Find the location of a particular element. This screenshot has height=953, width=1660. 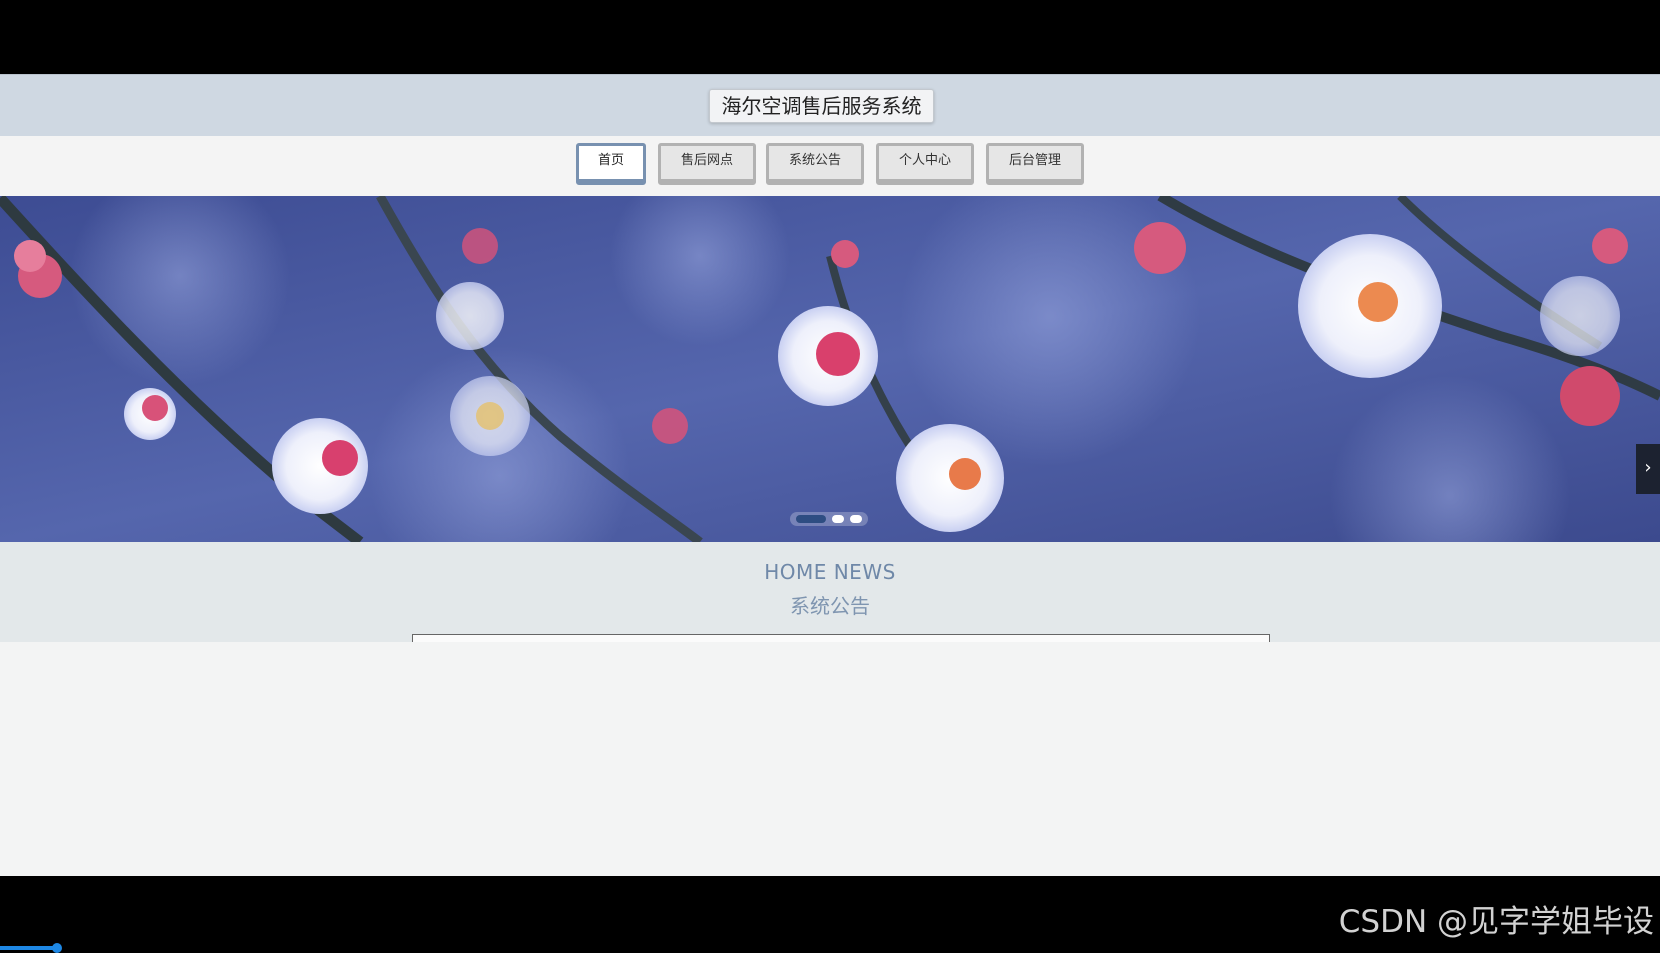

nav-admin: 后台管理 is located at coordinates (1035, 164).